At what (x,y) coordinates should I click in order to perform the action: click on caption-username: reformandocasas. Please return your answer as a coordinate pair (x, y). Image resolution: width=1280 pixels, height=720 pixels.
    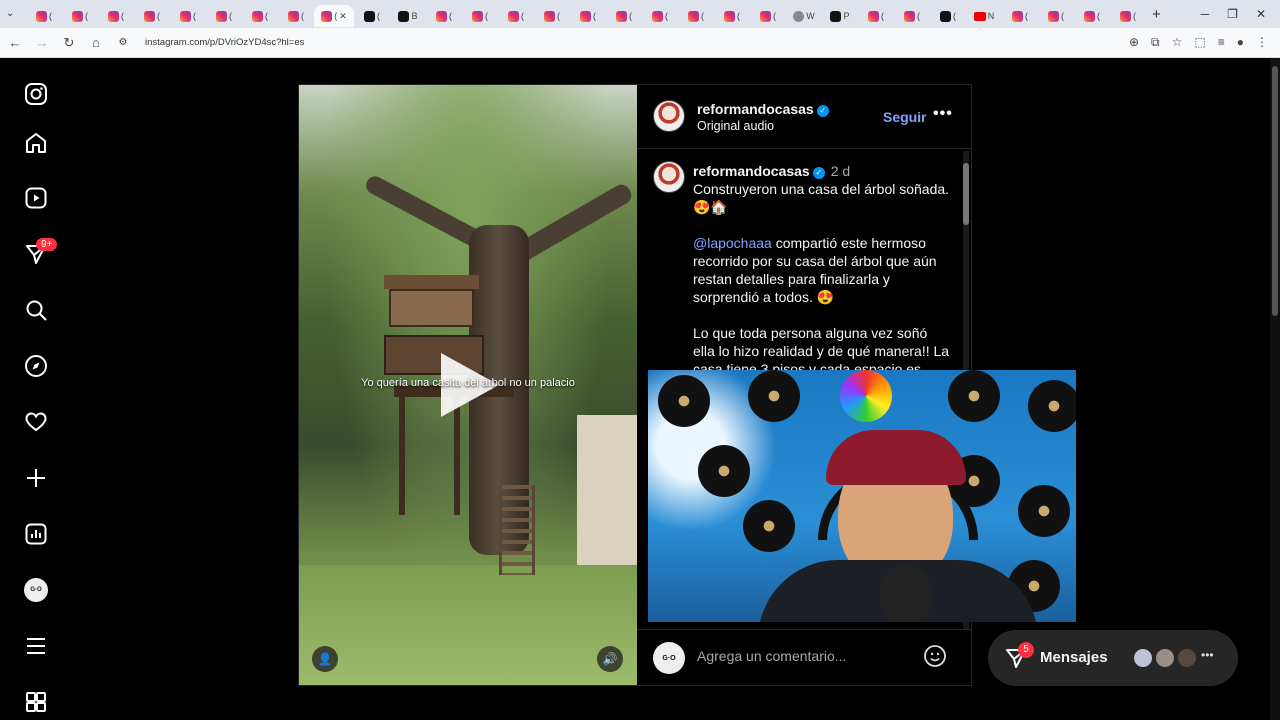
    Looking at the image, I should click on (751, 171).